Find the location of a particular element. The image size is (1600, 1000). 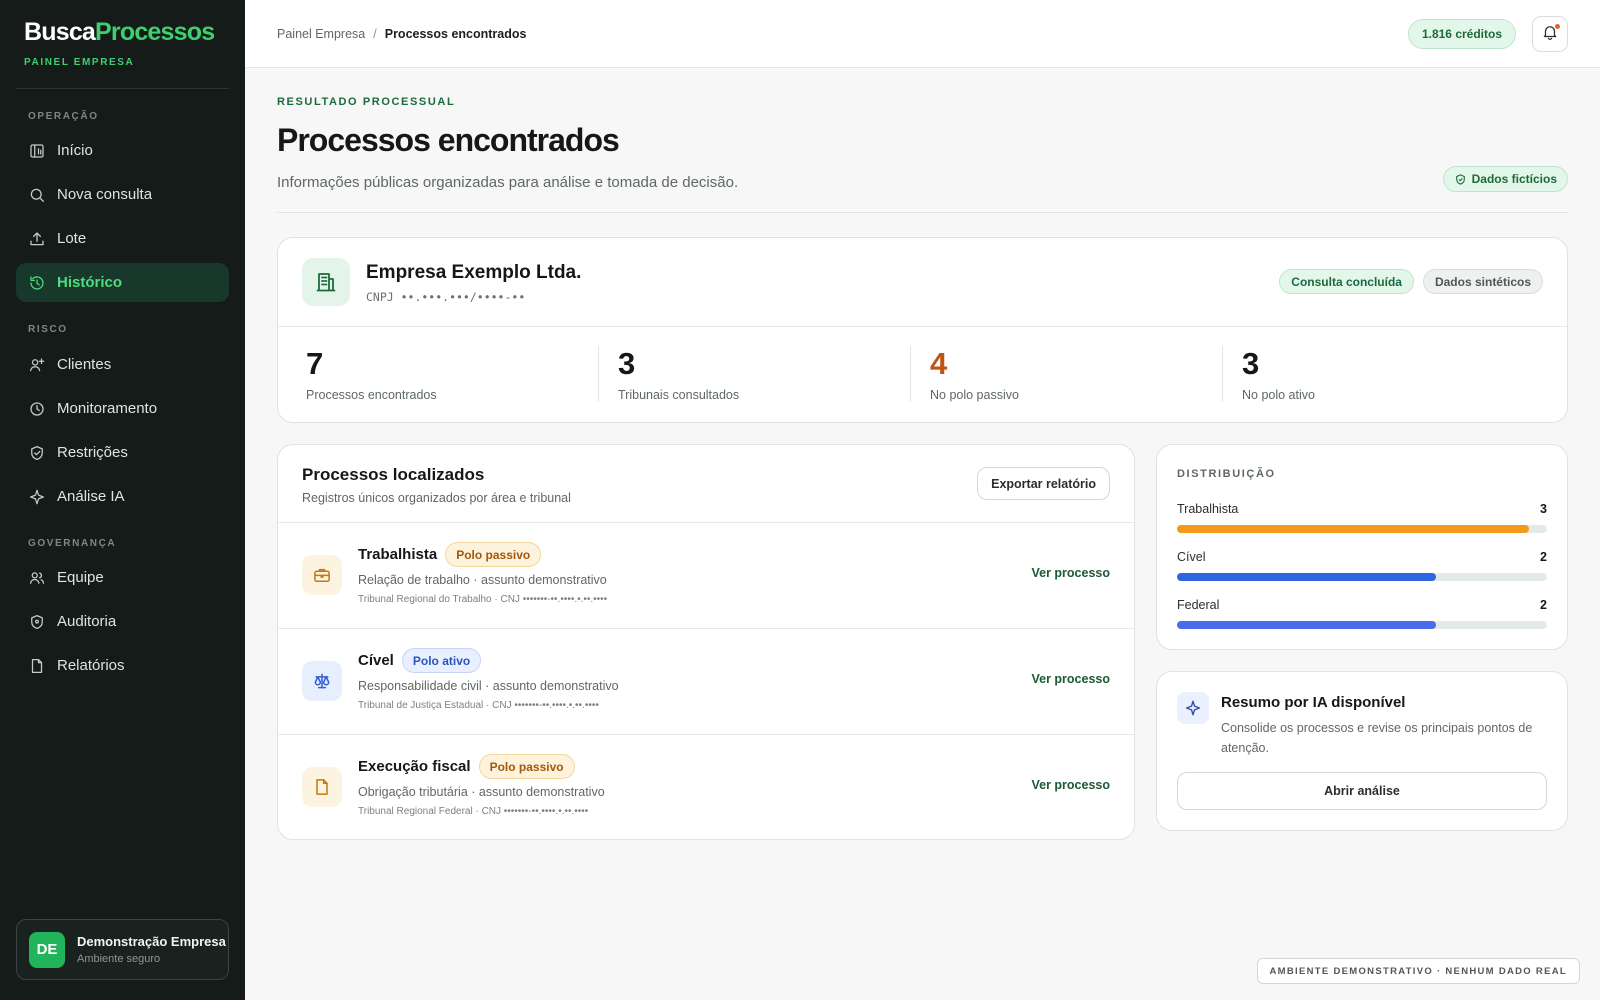

fictitious-data-label: Dados fictícios is located at coordinates (1514, 179).